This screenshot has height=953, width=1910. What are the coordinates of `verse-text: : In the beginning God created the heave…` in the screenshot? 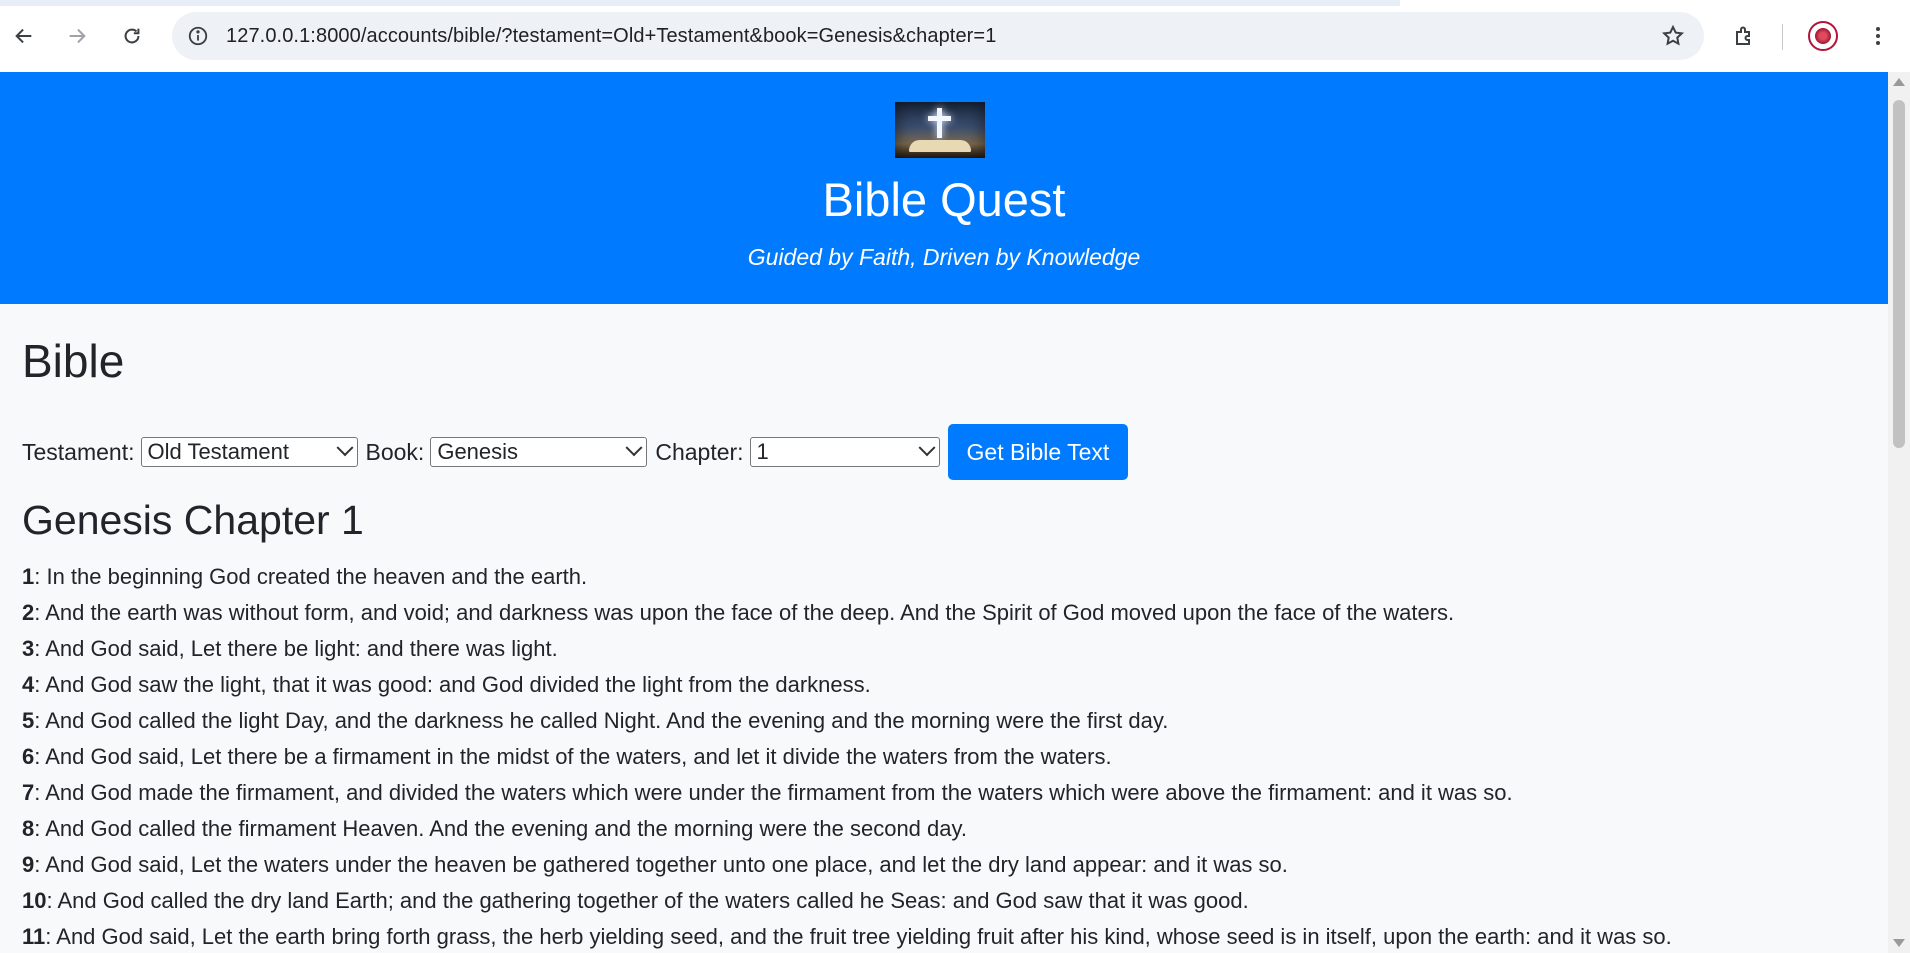 It's located at (311, 576).